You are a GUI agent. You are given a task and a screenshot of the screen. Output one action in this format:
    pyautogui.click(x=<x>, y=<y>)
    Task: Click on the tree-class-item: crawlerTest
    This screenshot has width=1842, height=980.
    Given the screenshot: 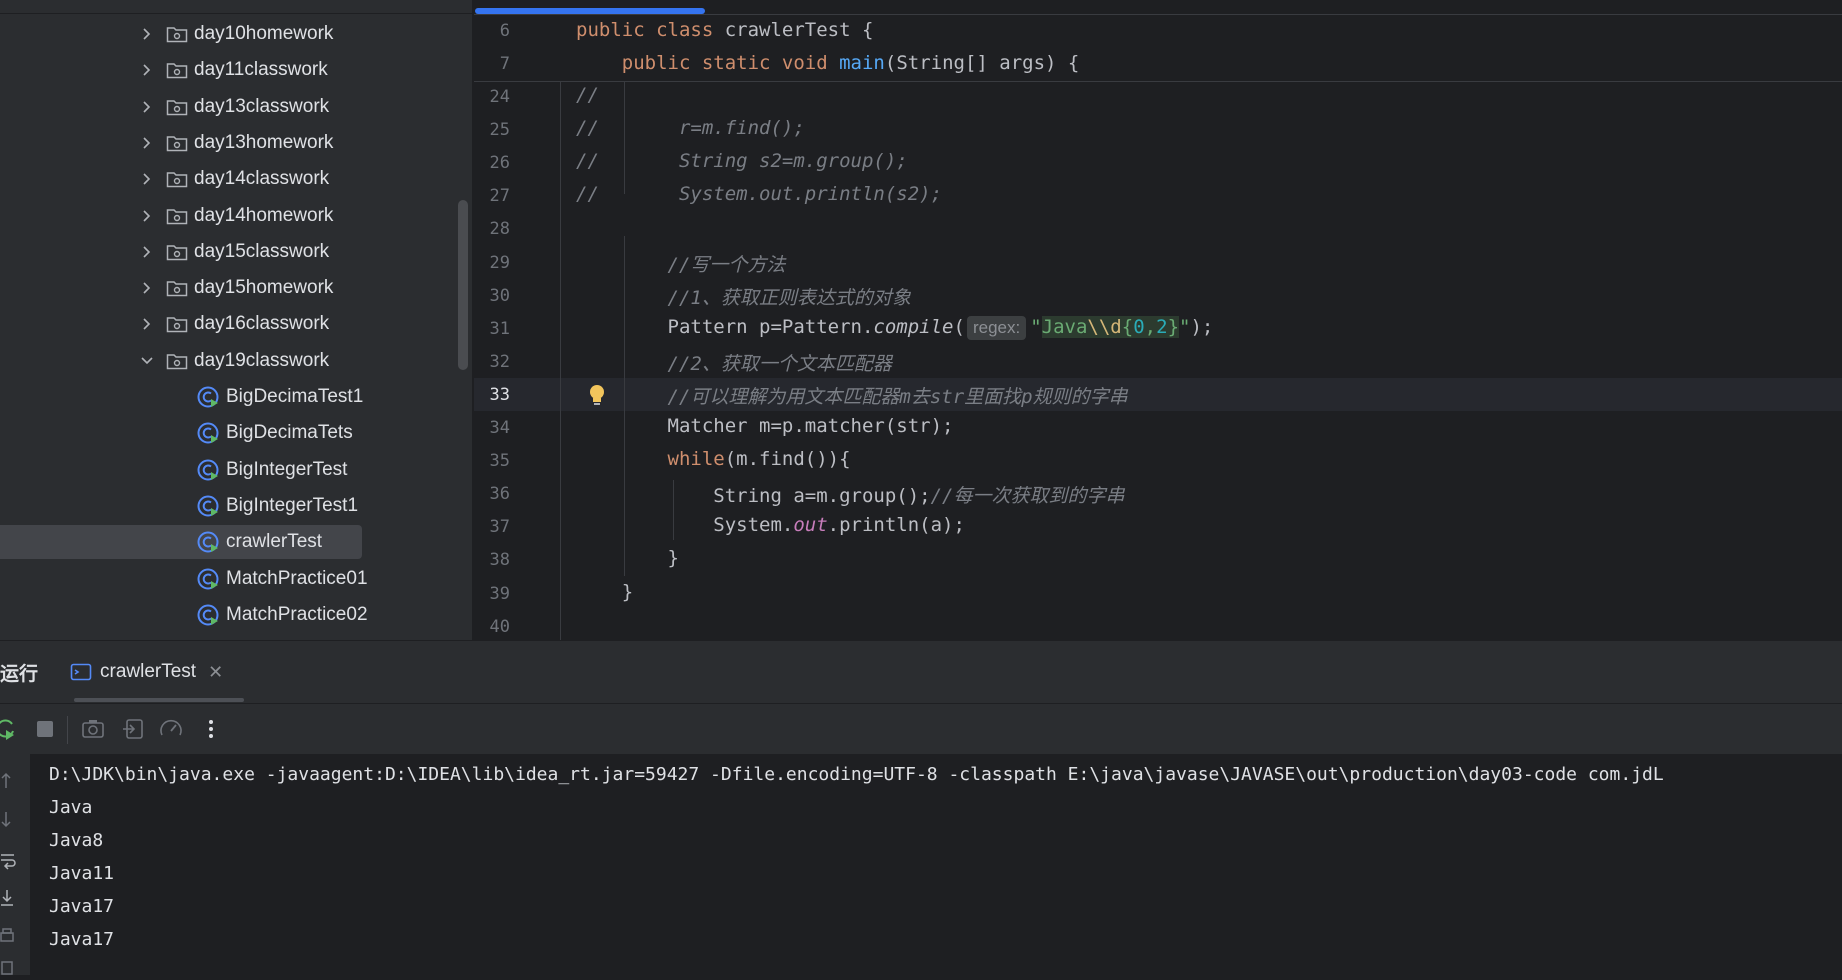 What is the action you would take?
    pyautogui.click(x=181, y=542)
    